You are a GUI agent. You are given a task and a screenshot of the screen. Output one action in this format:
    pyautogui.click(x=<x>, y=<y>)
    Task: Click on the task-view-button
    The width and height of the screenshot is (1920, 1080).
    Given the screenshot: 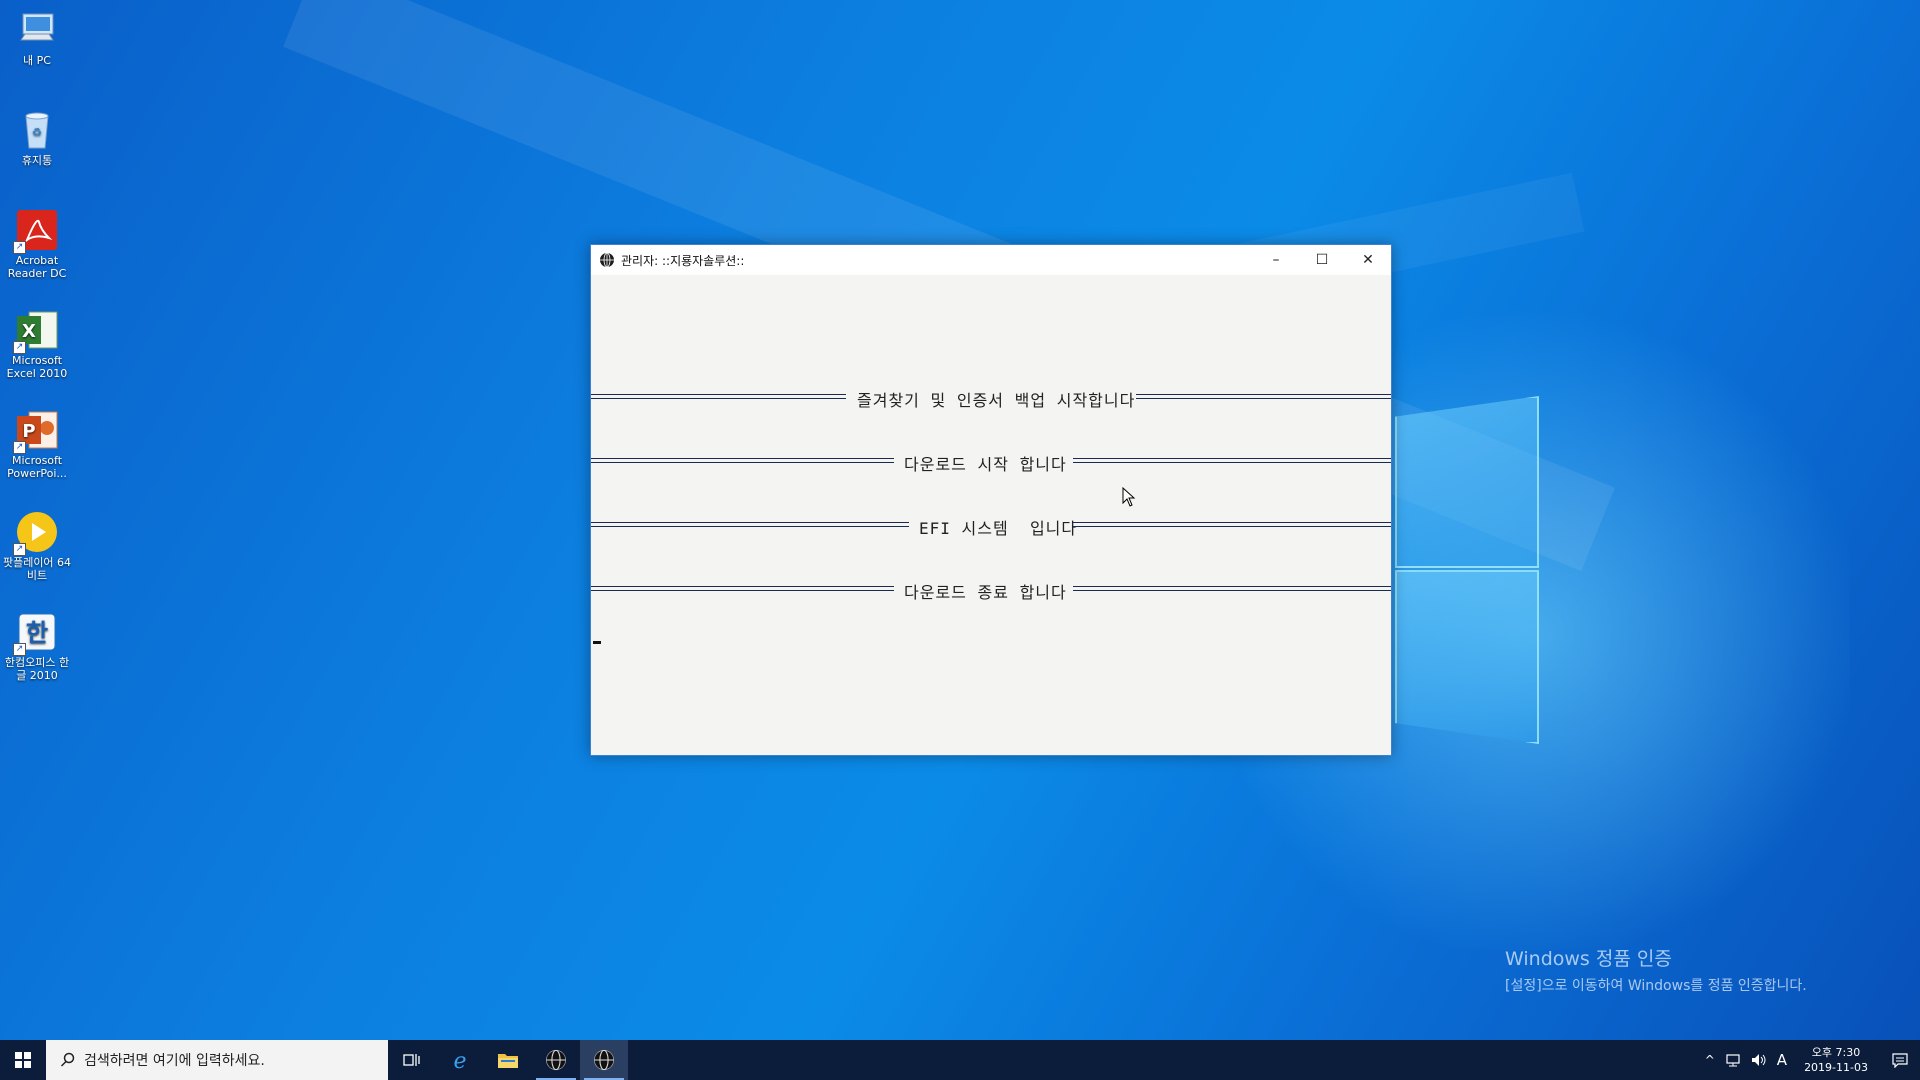 What is the action you would take?
    pyautogui.click(x=412, y=1060)
    